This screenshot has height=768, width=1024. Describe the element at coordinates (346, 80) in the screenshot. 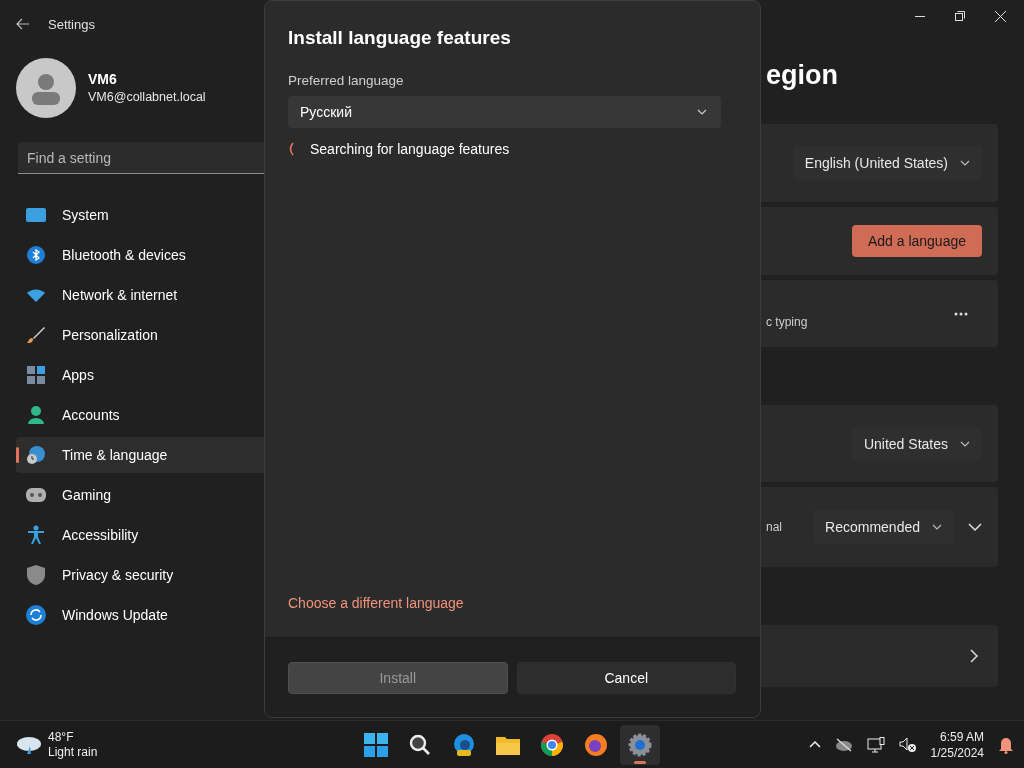

I see `field-label: Preferred language` at that location.